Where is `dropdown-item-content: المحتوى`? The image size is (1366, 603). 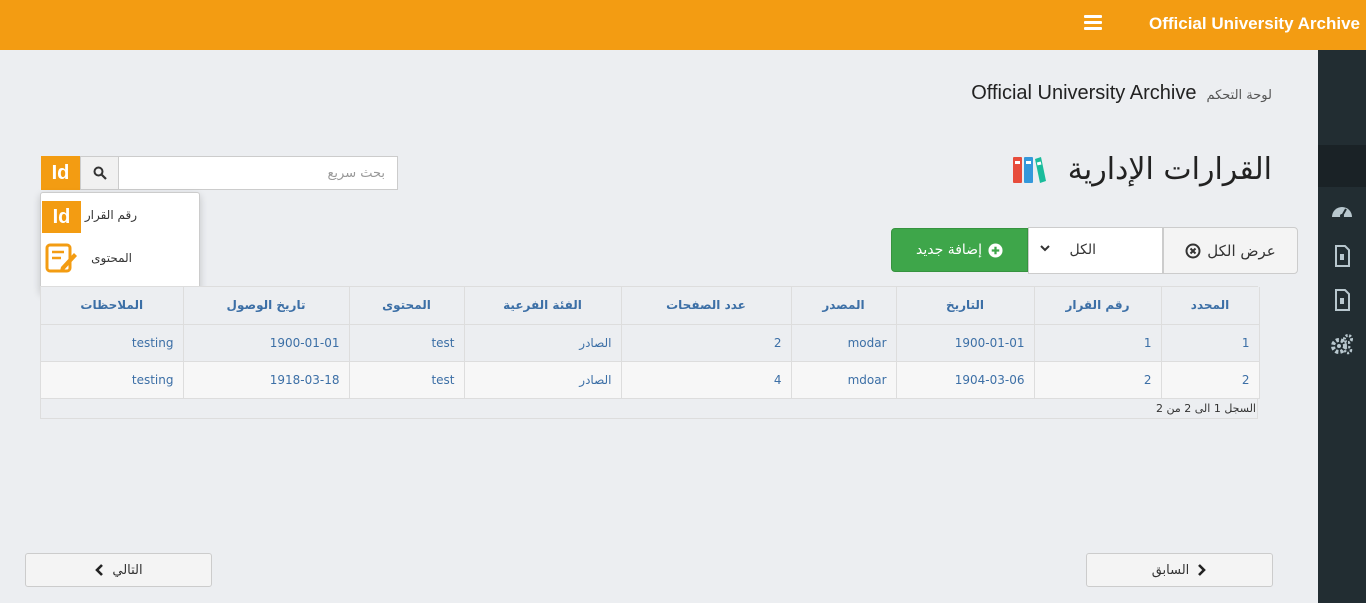
dropdown-item-content: المحتوى is located at coordinates (120, 258).